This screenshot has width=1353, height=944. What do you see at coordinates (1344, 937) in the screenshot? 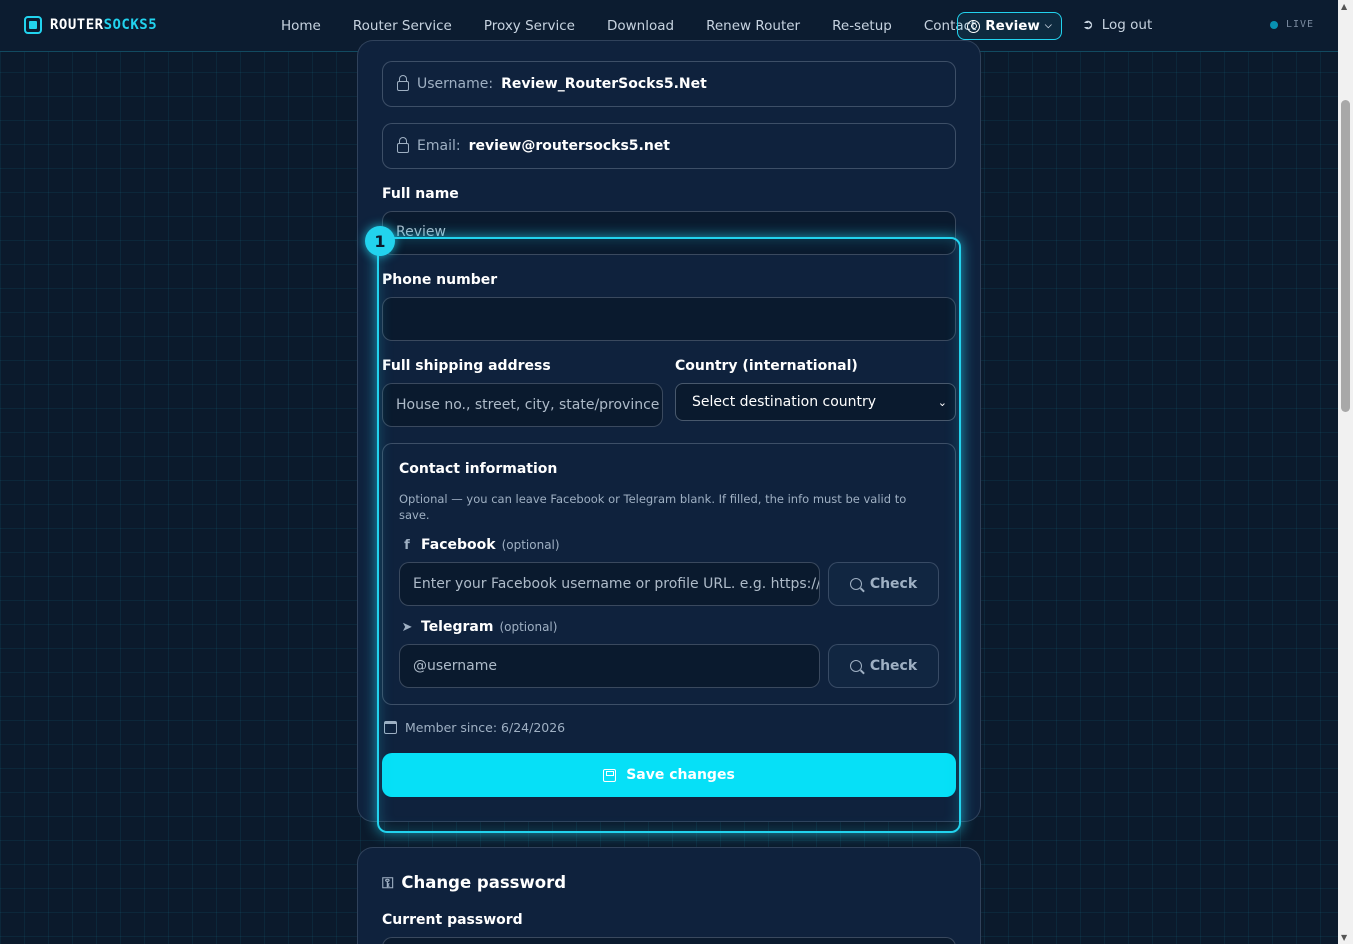
I see `scroll-down-arrow-icon: ▼` at bounding box center [1344, 937].